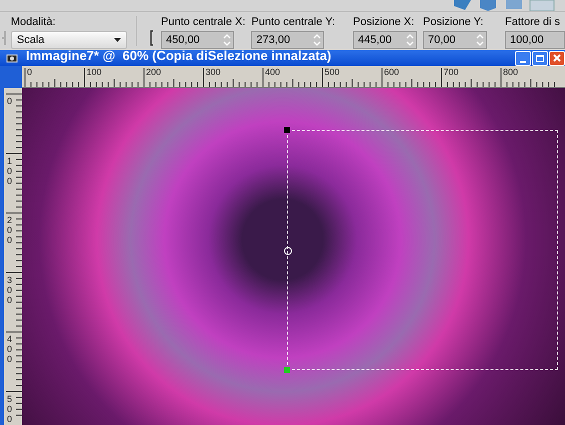 The image size is (565, 425). I want to click on rotation-handle, so click(288, 251).